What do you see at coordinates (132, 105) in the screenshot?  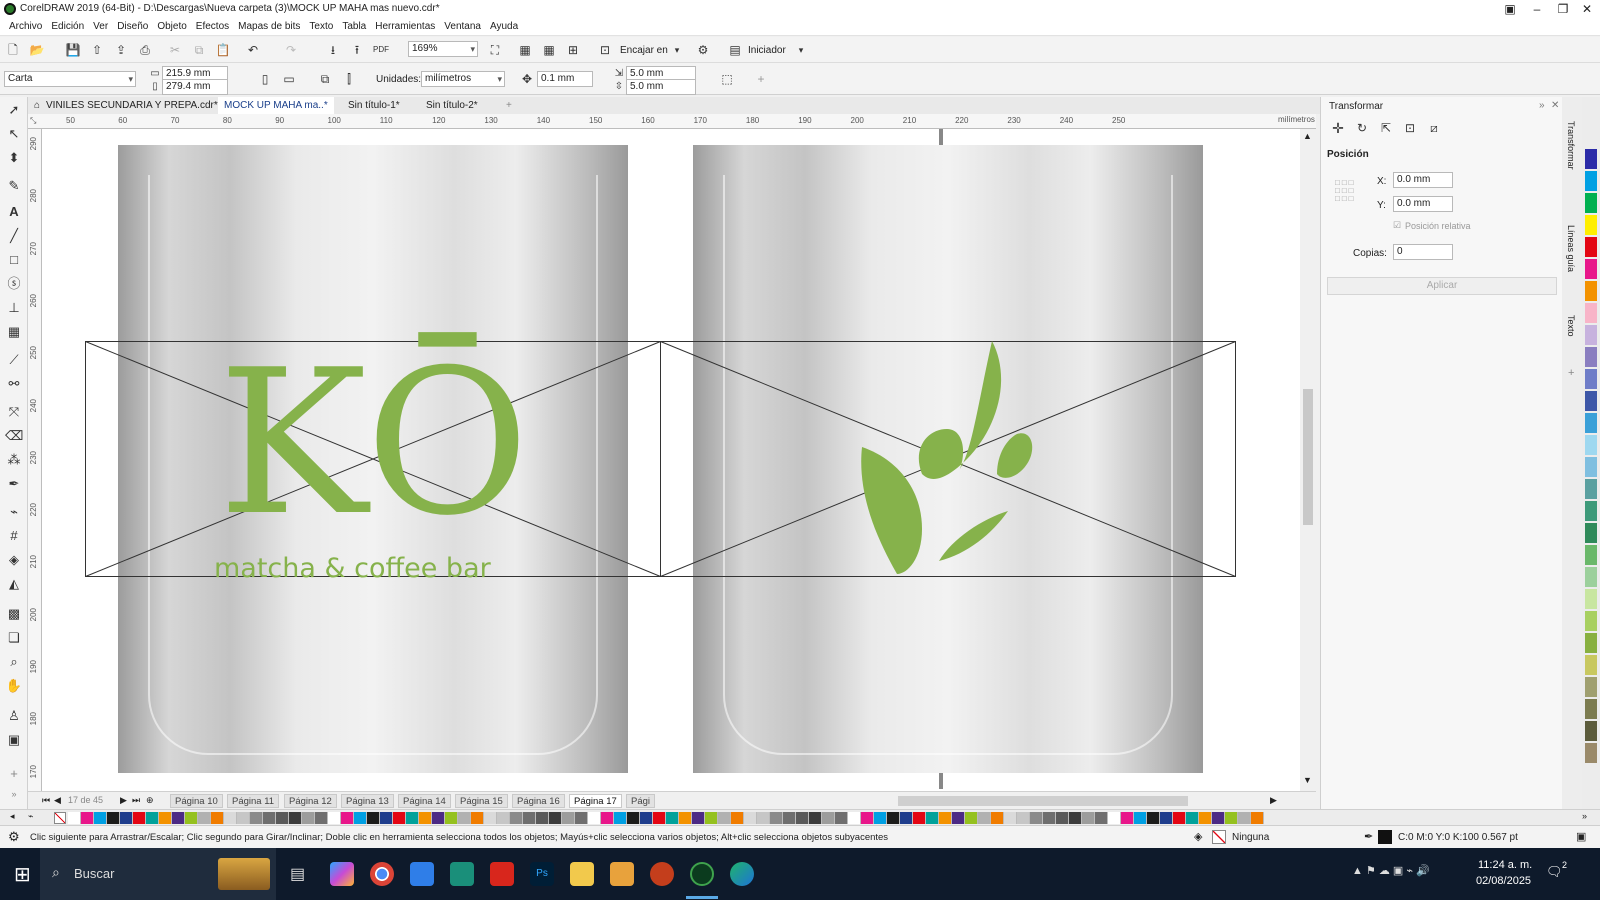 I see `tab-viniles: VINILES SECUNDARIA Y PREPA.cdr*` at bounding box center [132, 105].